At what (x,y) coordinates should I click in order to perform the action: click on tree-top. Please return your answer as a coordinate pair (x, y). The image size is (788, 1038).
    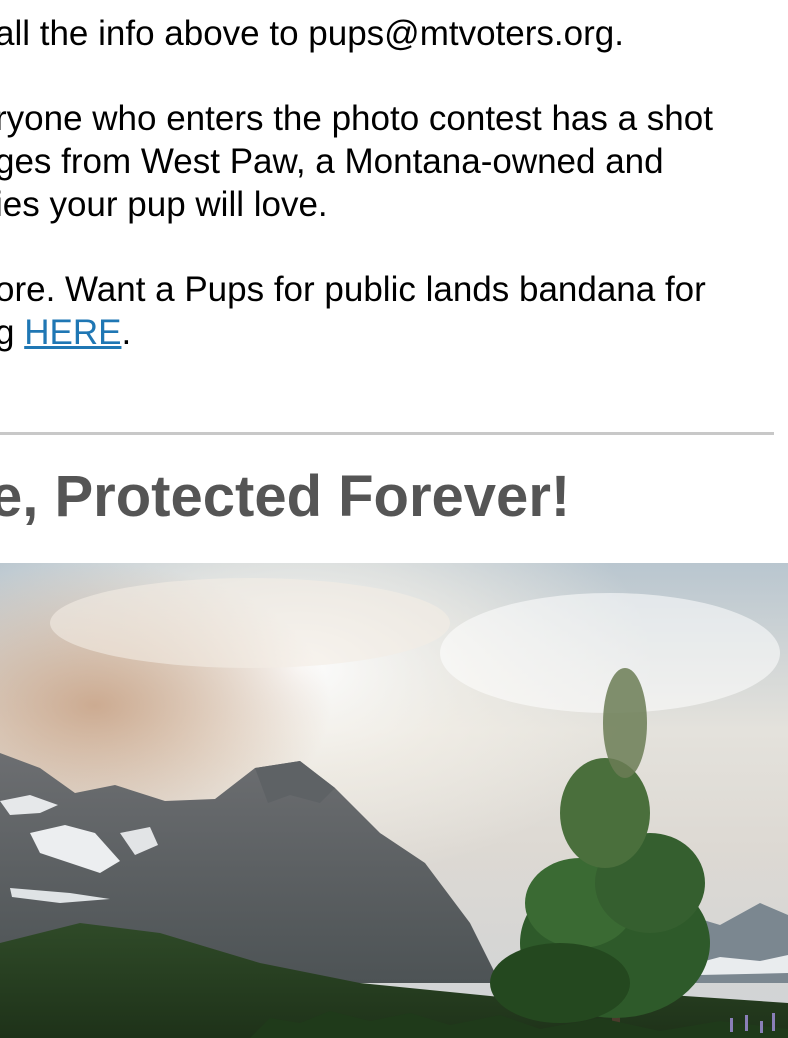
    Looking at the image, I should click on (625, 723).